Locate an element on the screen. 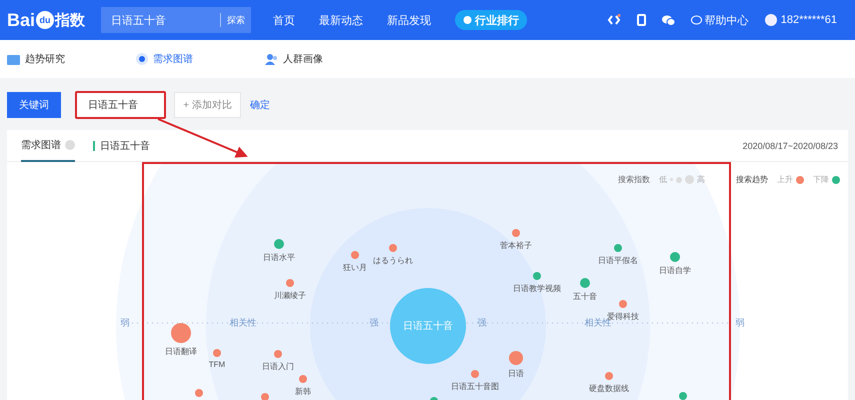 This screenshot has width=855, height=400. node-label: 新韩 is located at coordinates (303, 391).